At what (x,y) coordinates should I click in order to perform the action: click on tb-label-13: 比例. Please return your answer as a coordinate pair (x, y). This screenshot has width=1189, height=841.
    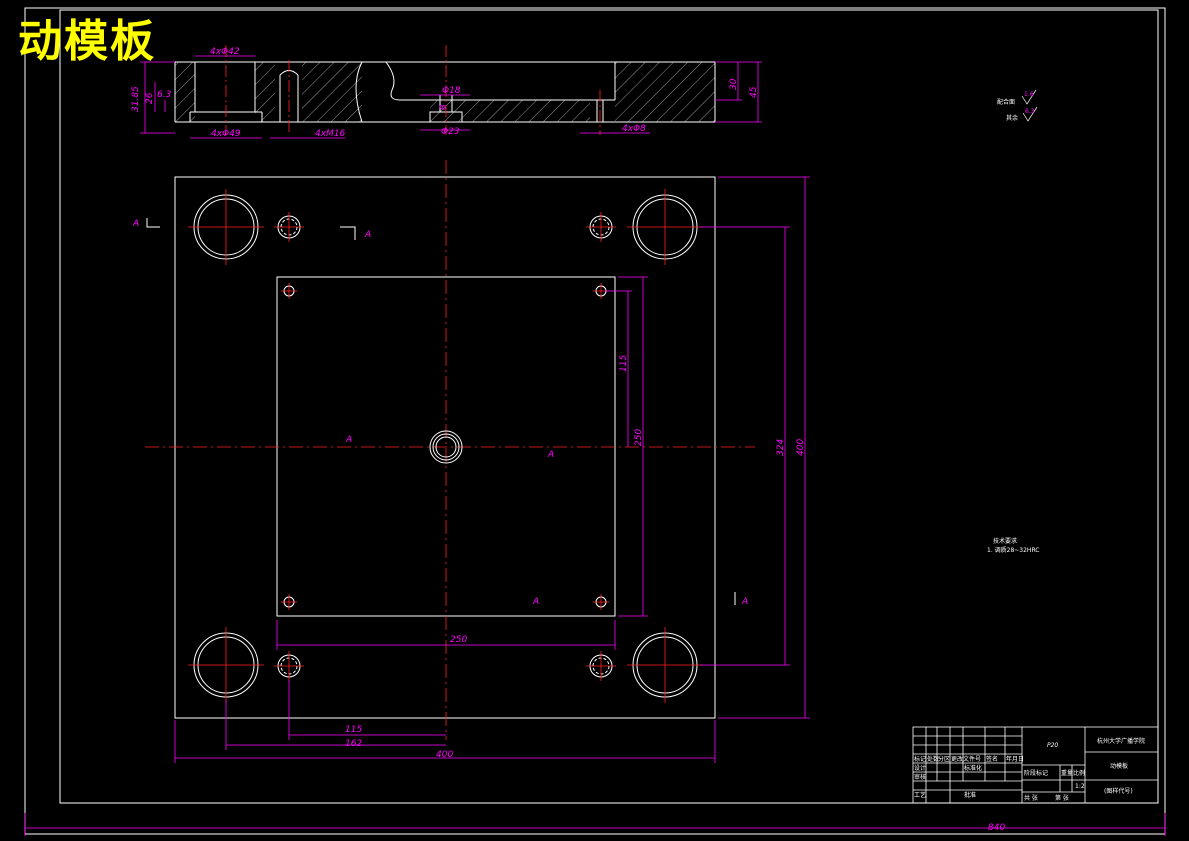
    Looking at the image, I should click on (1079, 773).